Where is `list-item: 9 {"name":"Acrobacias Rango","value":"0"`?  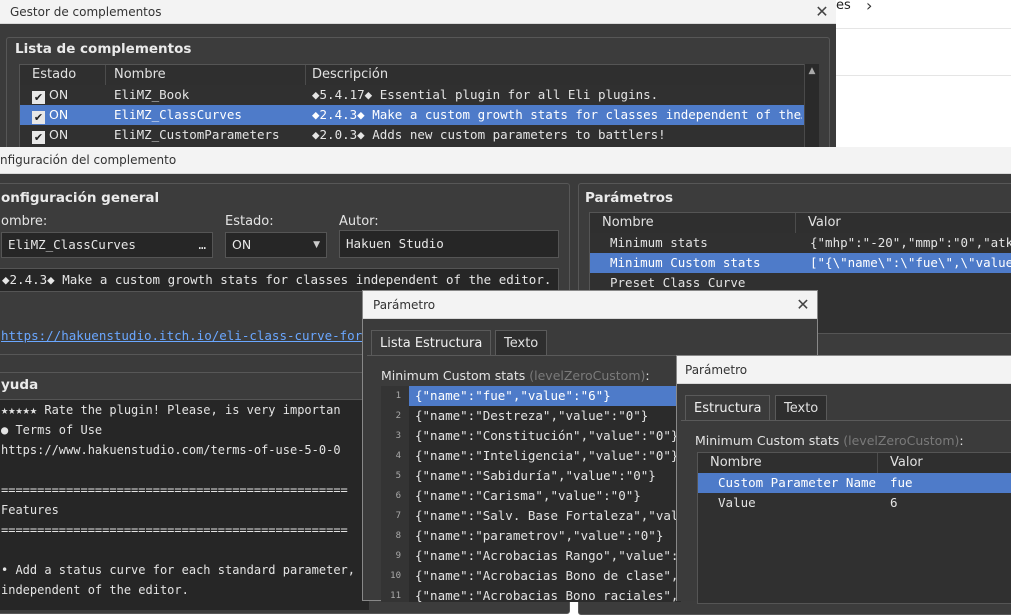 list-item: 9 {"name":"Acrobacias Rango","value":"0" is located at coordinates (531, 556).